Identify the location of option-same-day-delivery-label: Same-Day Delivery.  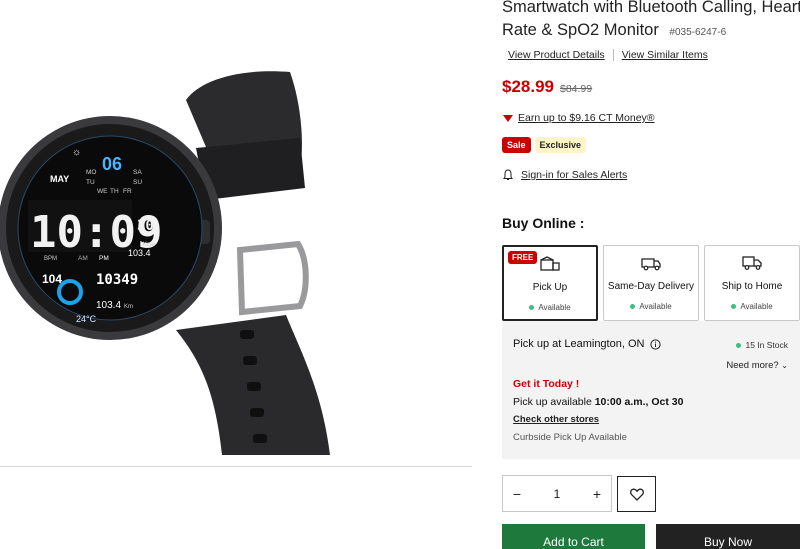
(651, 286).